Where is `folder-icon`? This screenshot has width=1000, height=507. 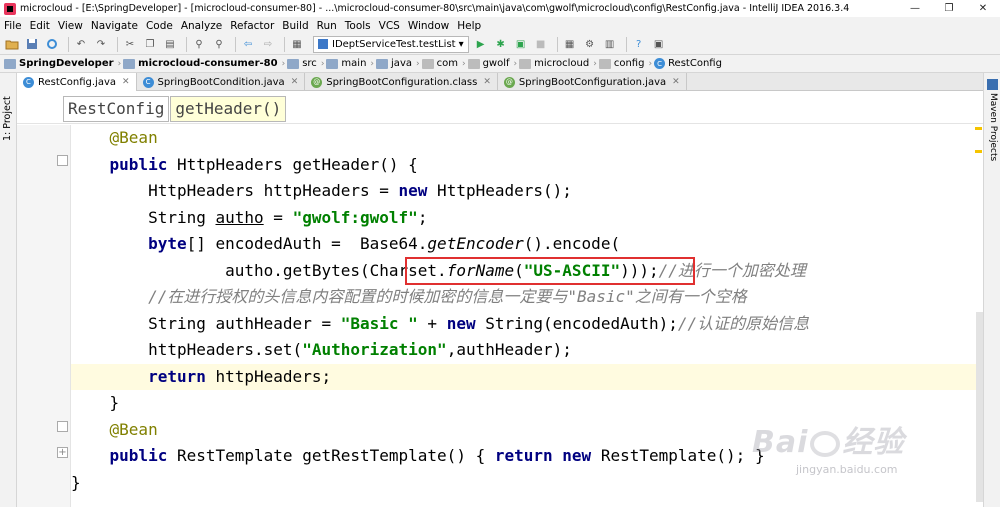
folder-icon is located at coordinates (10, 63).